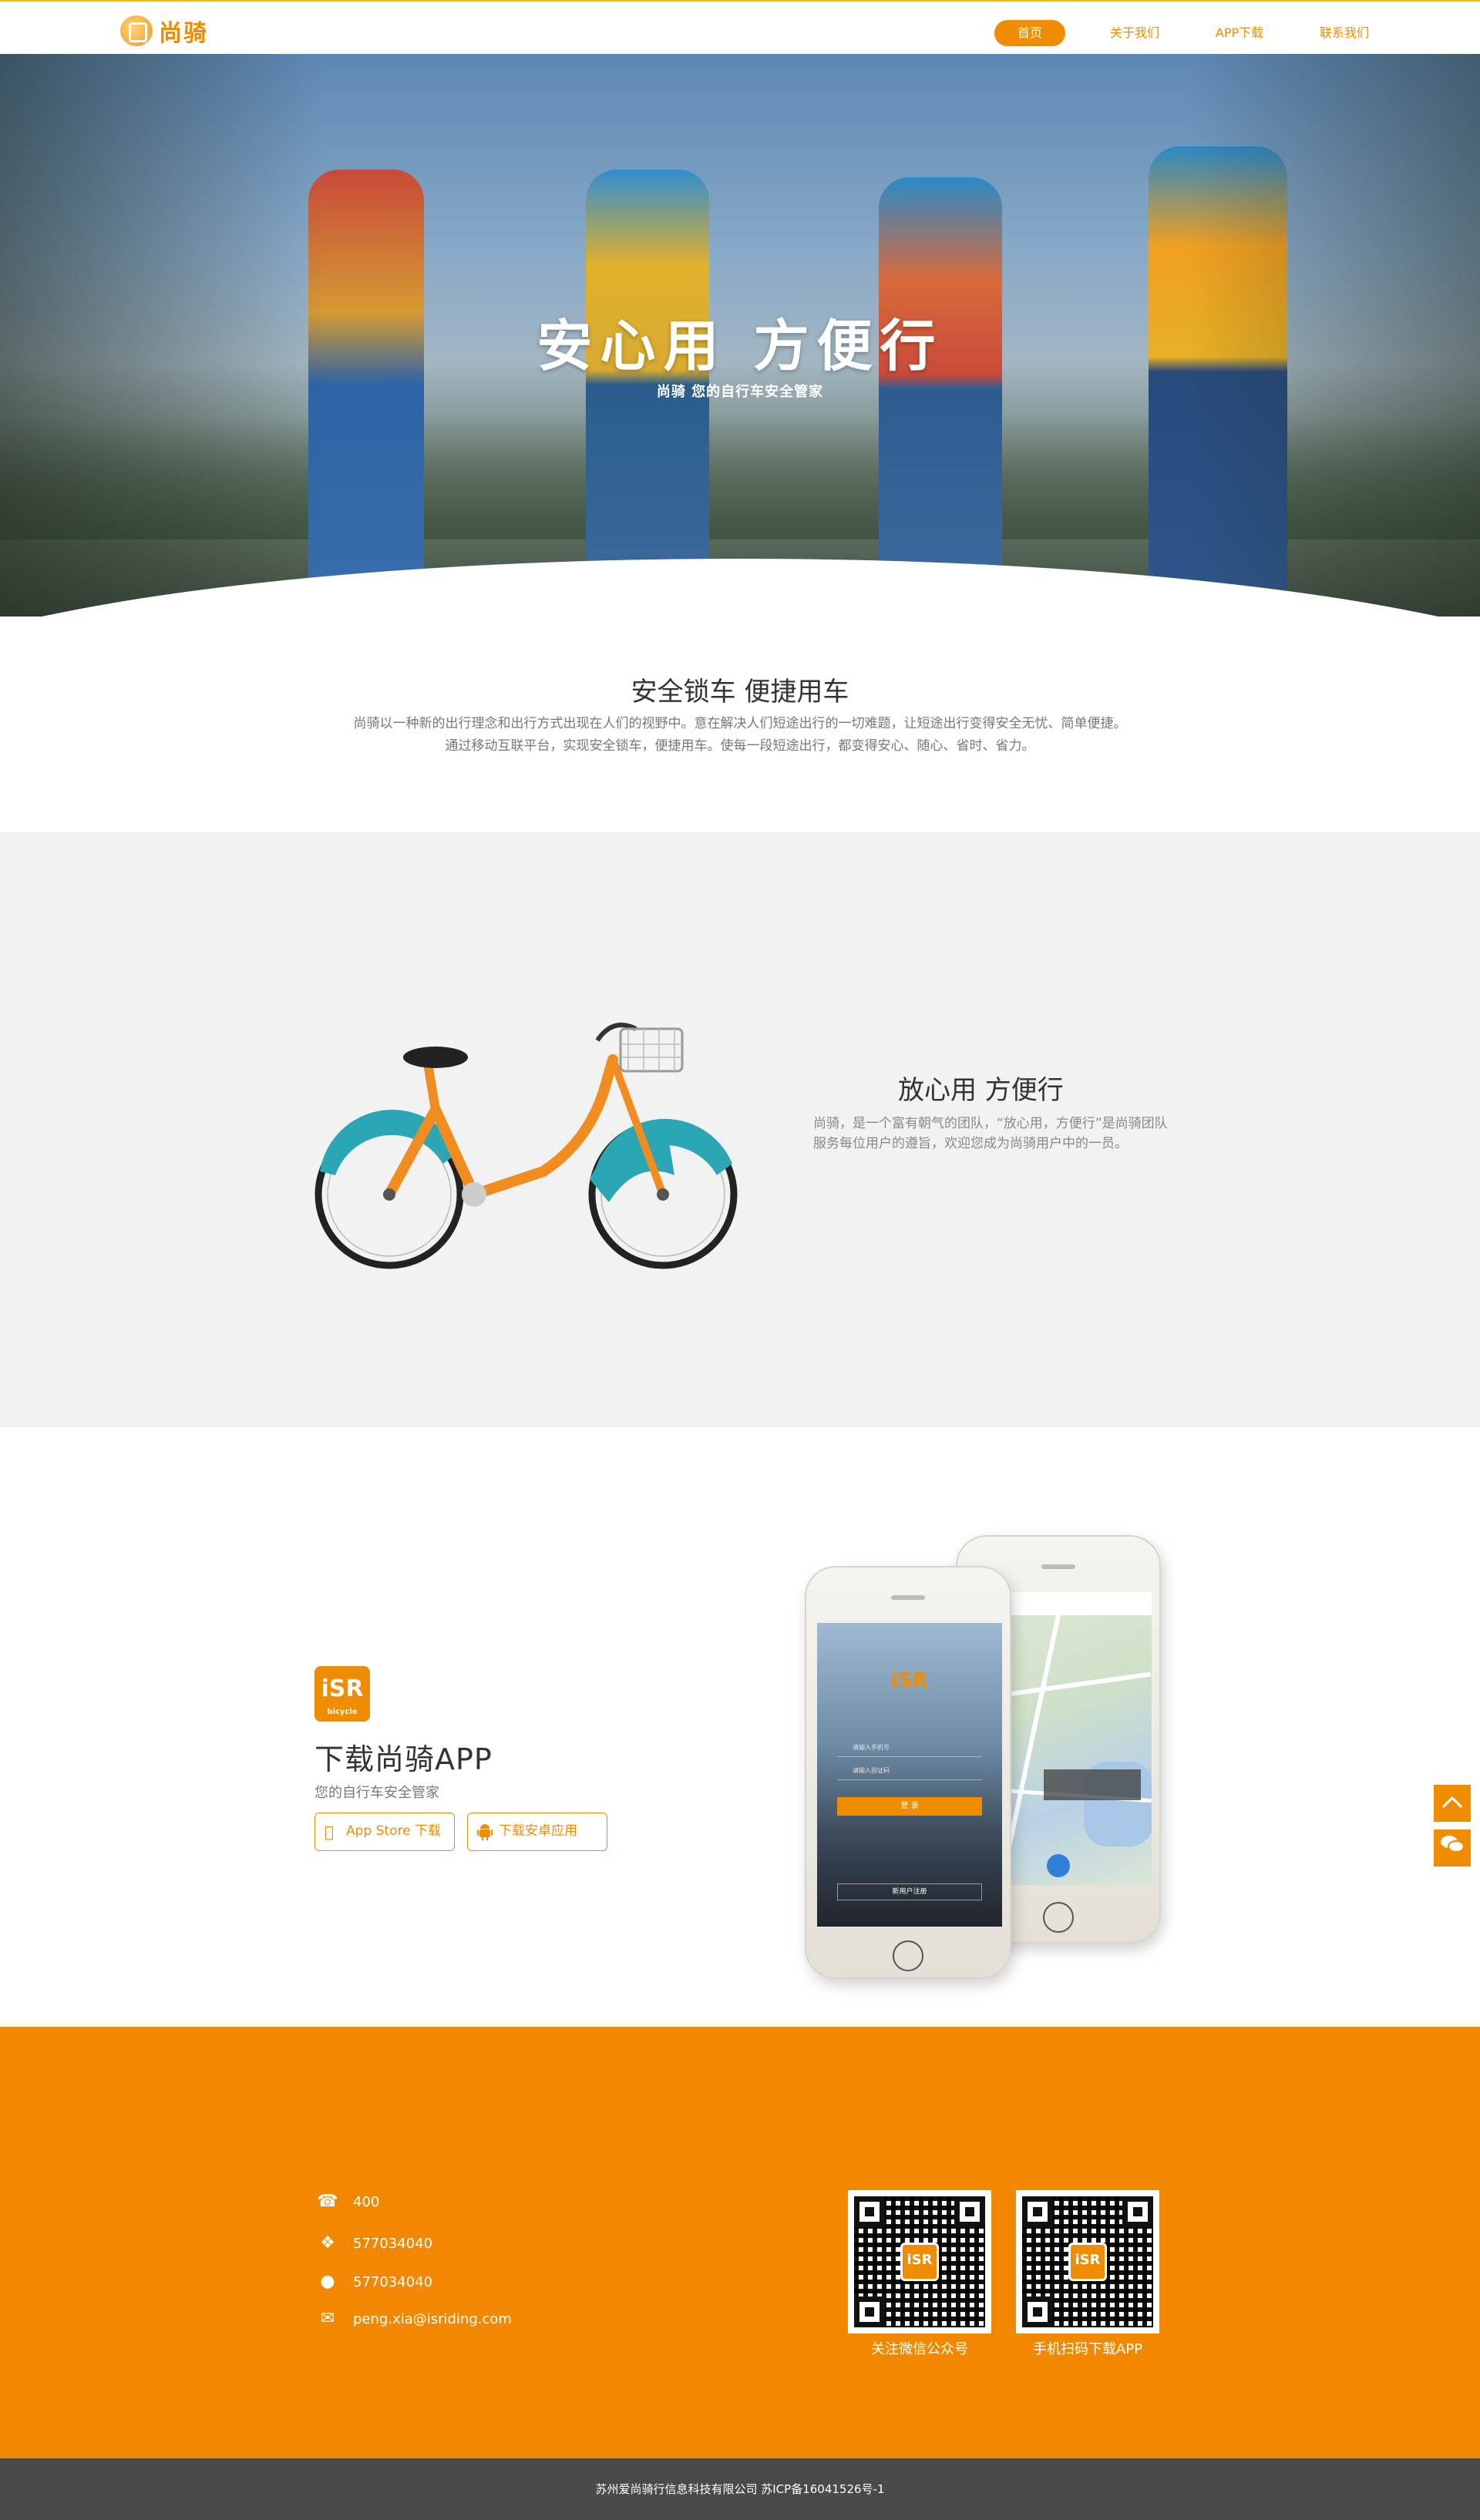  What do you see at coordinates (377, 1793) in the screenshot?
I see `app-subtitle: 您的自行车安全管家` at bounding box center [377, 1793].